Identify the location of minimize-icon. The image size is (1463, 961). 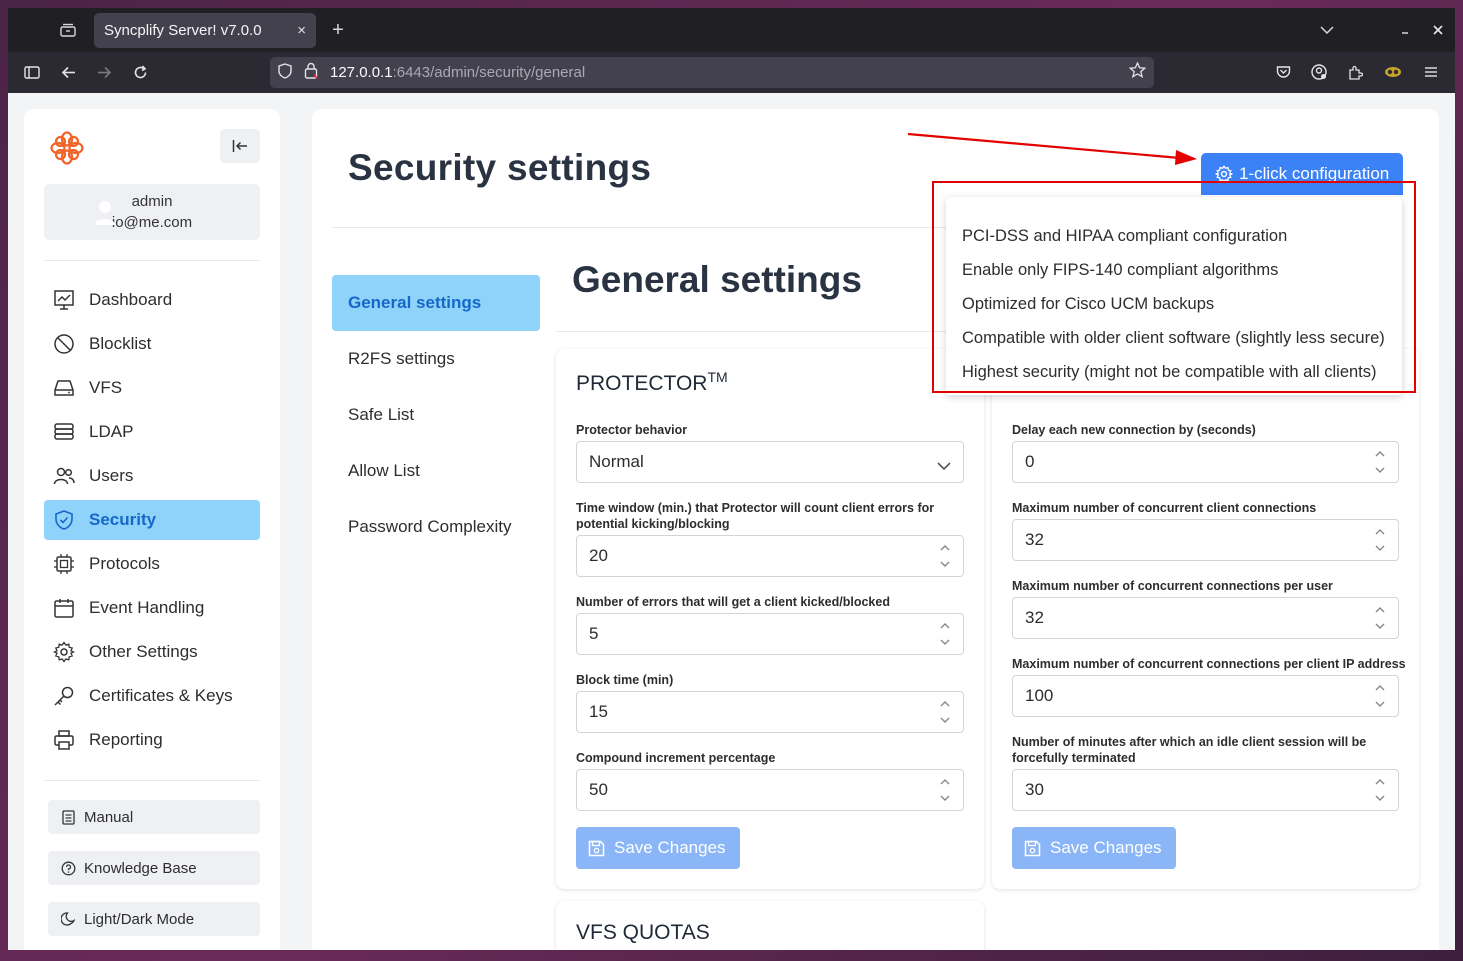
(1405, 30).